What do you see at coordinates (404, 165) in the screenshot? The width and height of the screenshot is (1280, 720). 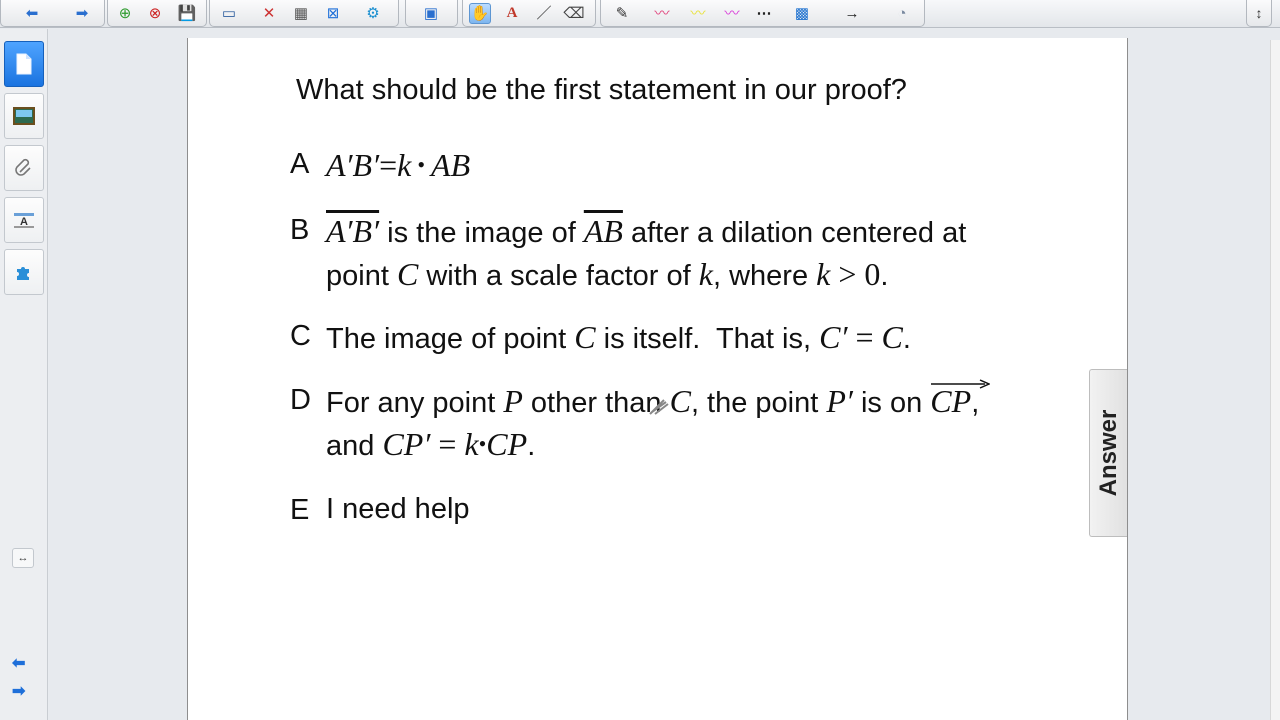 I see `option-a-k: k` at bounding box center [404, 165].